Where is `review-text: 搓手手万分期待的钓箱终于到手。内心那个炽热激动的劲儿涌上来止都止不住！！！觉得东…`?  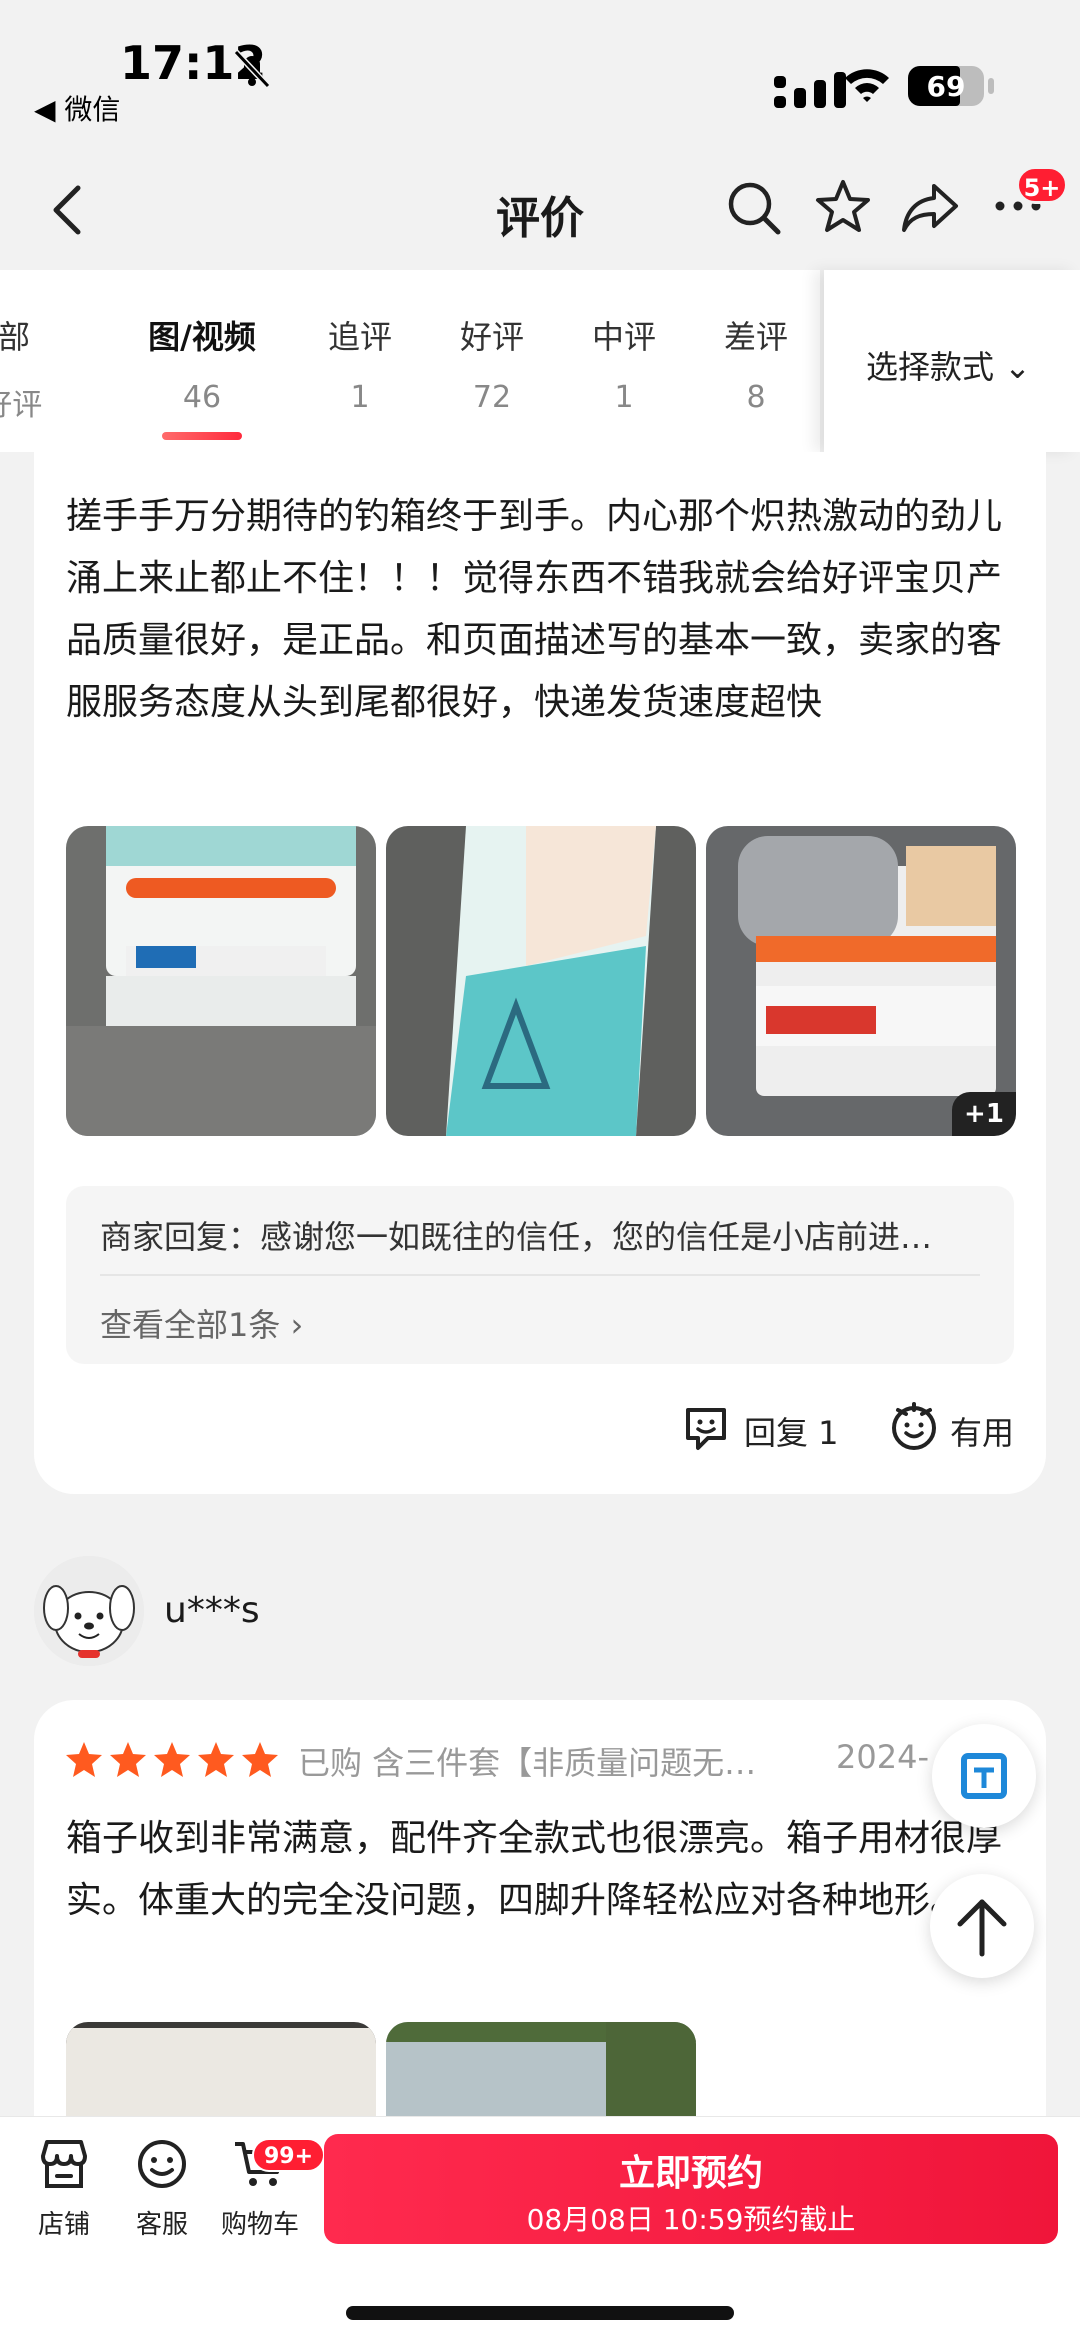 review-text: 搓手手万分期待的钓箱终于到手。内心那个炽热激动的劲儿涌上来止都止不住！！！觉得东… is located at coordinates (534, 609).